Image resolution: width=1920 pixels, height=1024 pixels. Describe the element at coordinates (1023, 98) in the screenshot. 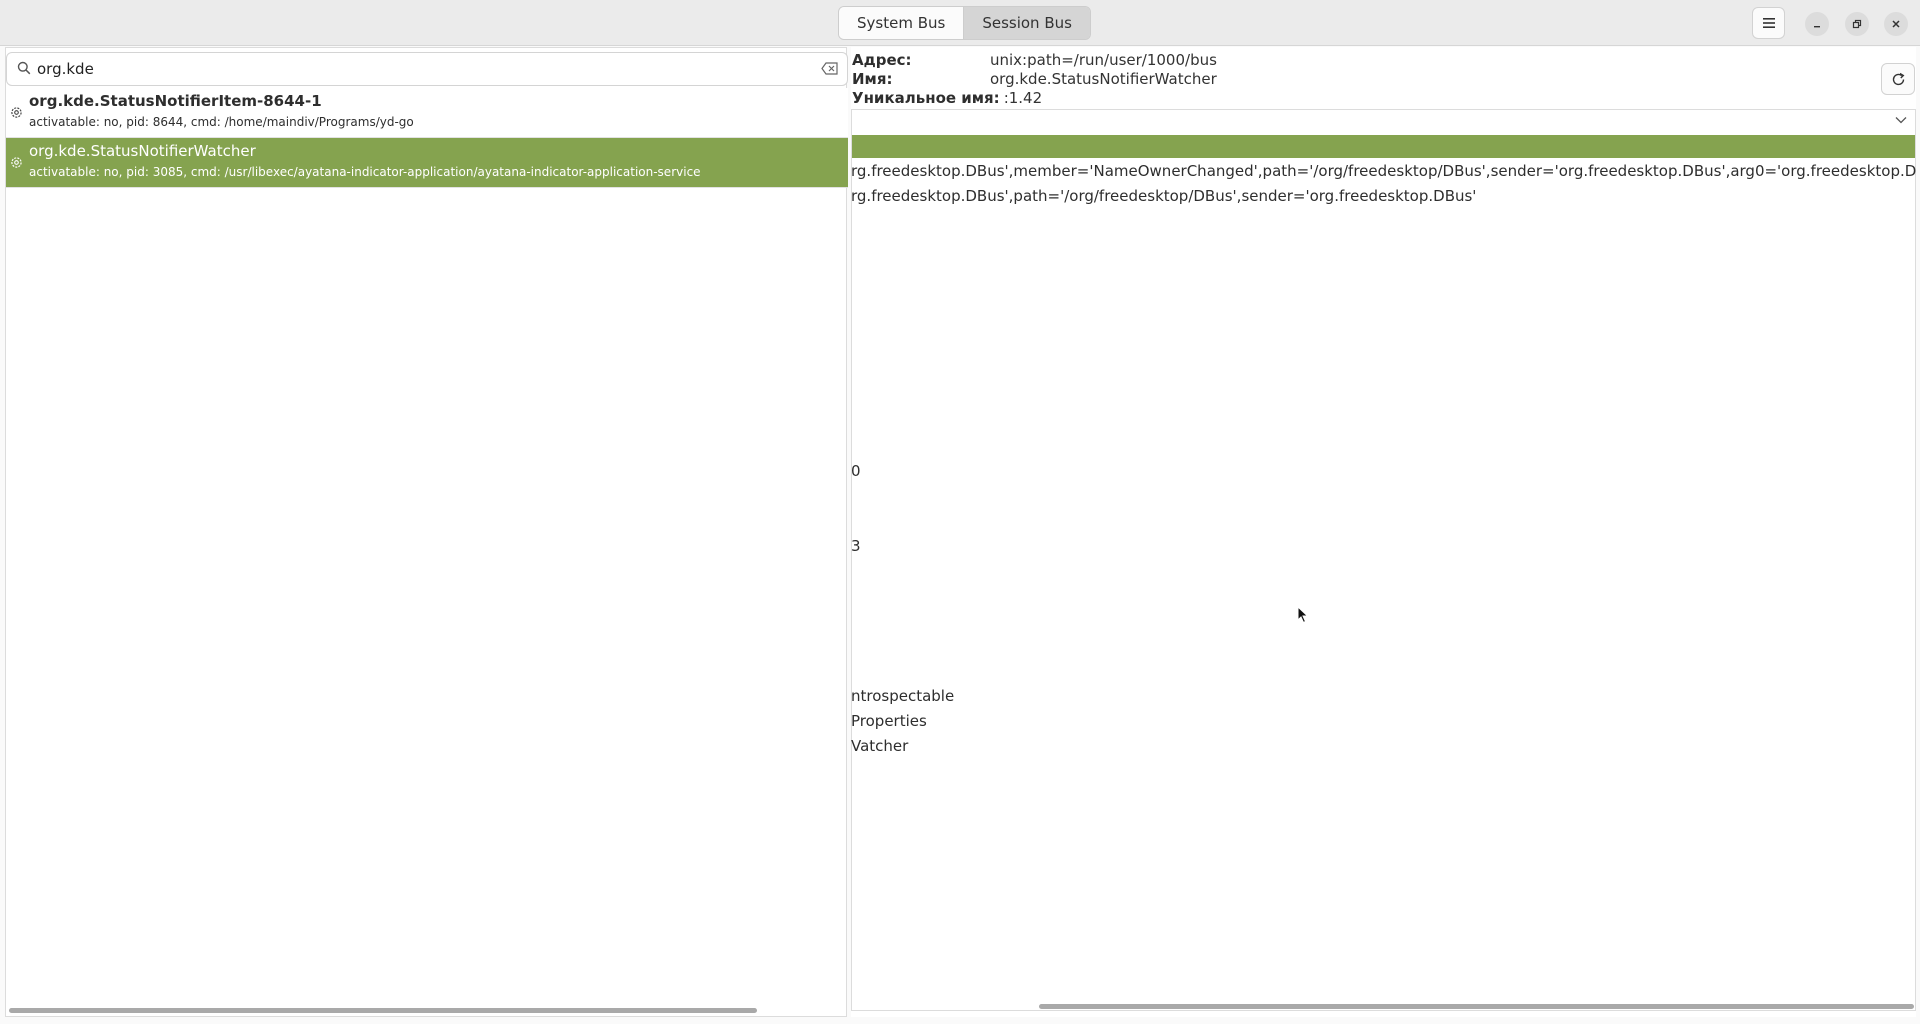

I see `unique-name-value: :1.42` at that location.